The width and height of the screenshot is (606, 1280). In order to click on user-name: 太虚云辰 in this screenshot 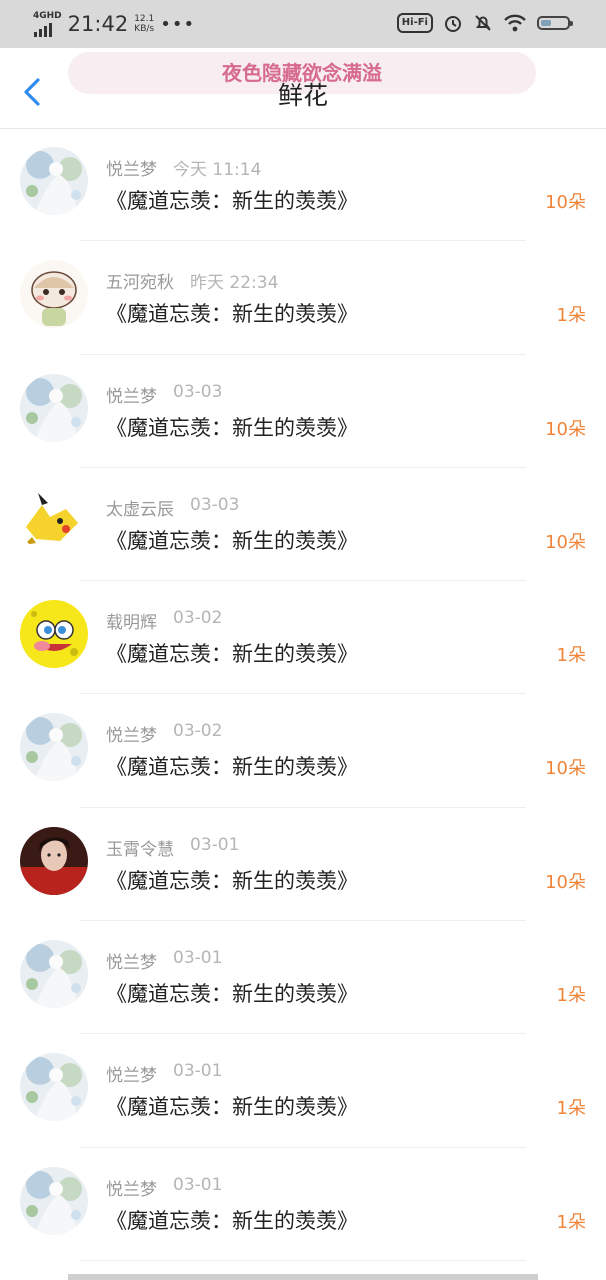, I will do `click(140, 507)`.